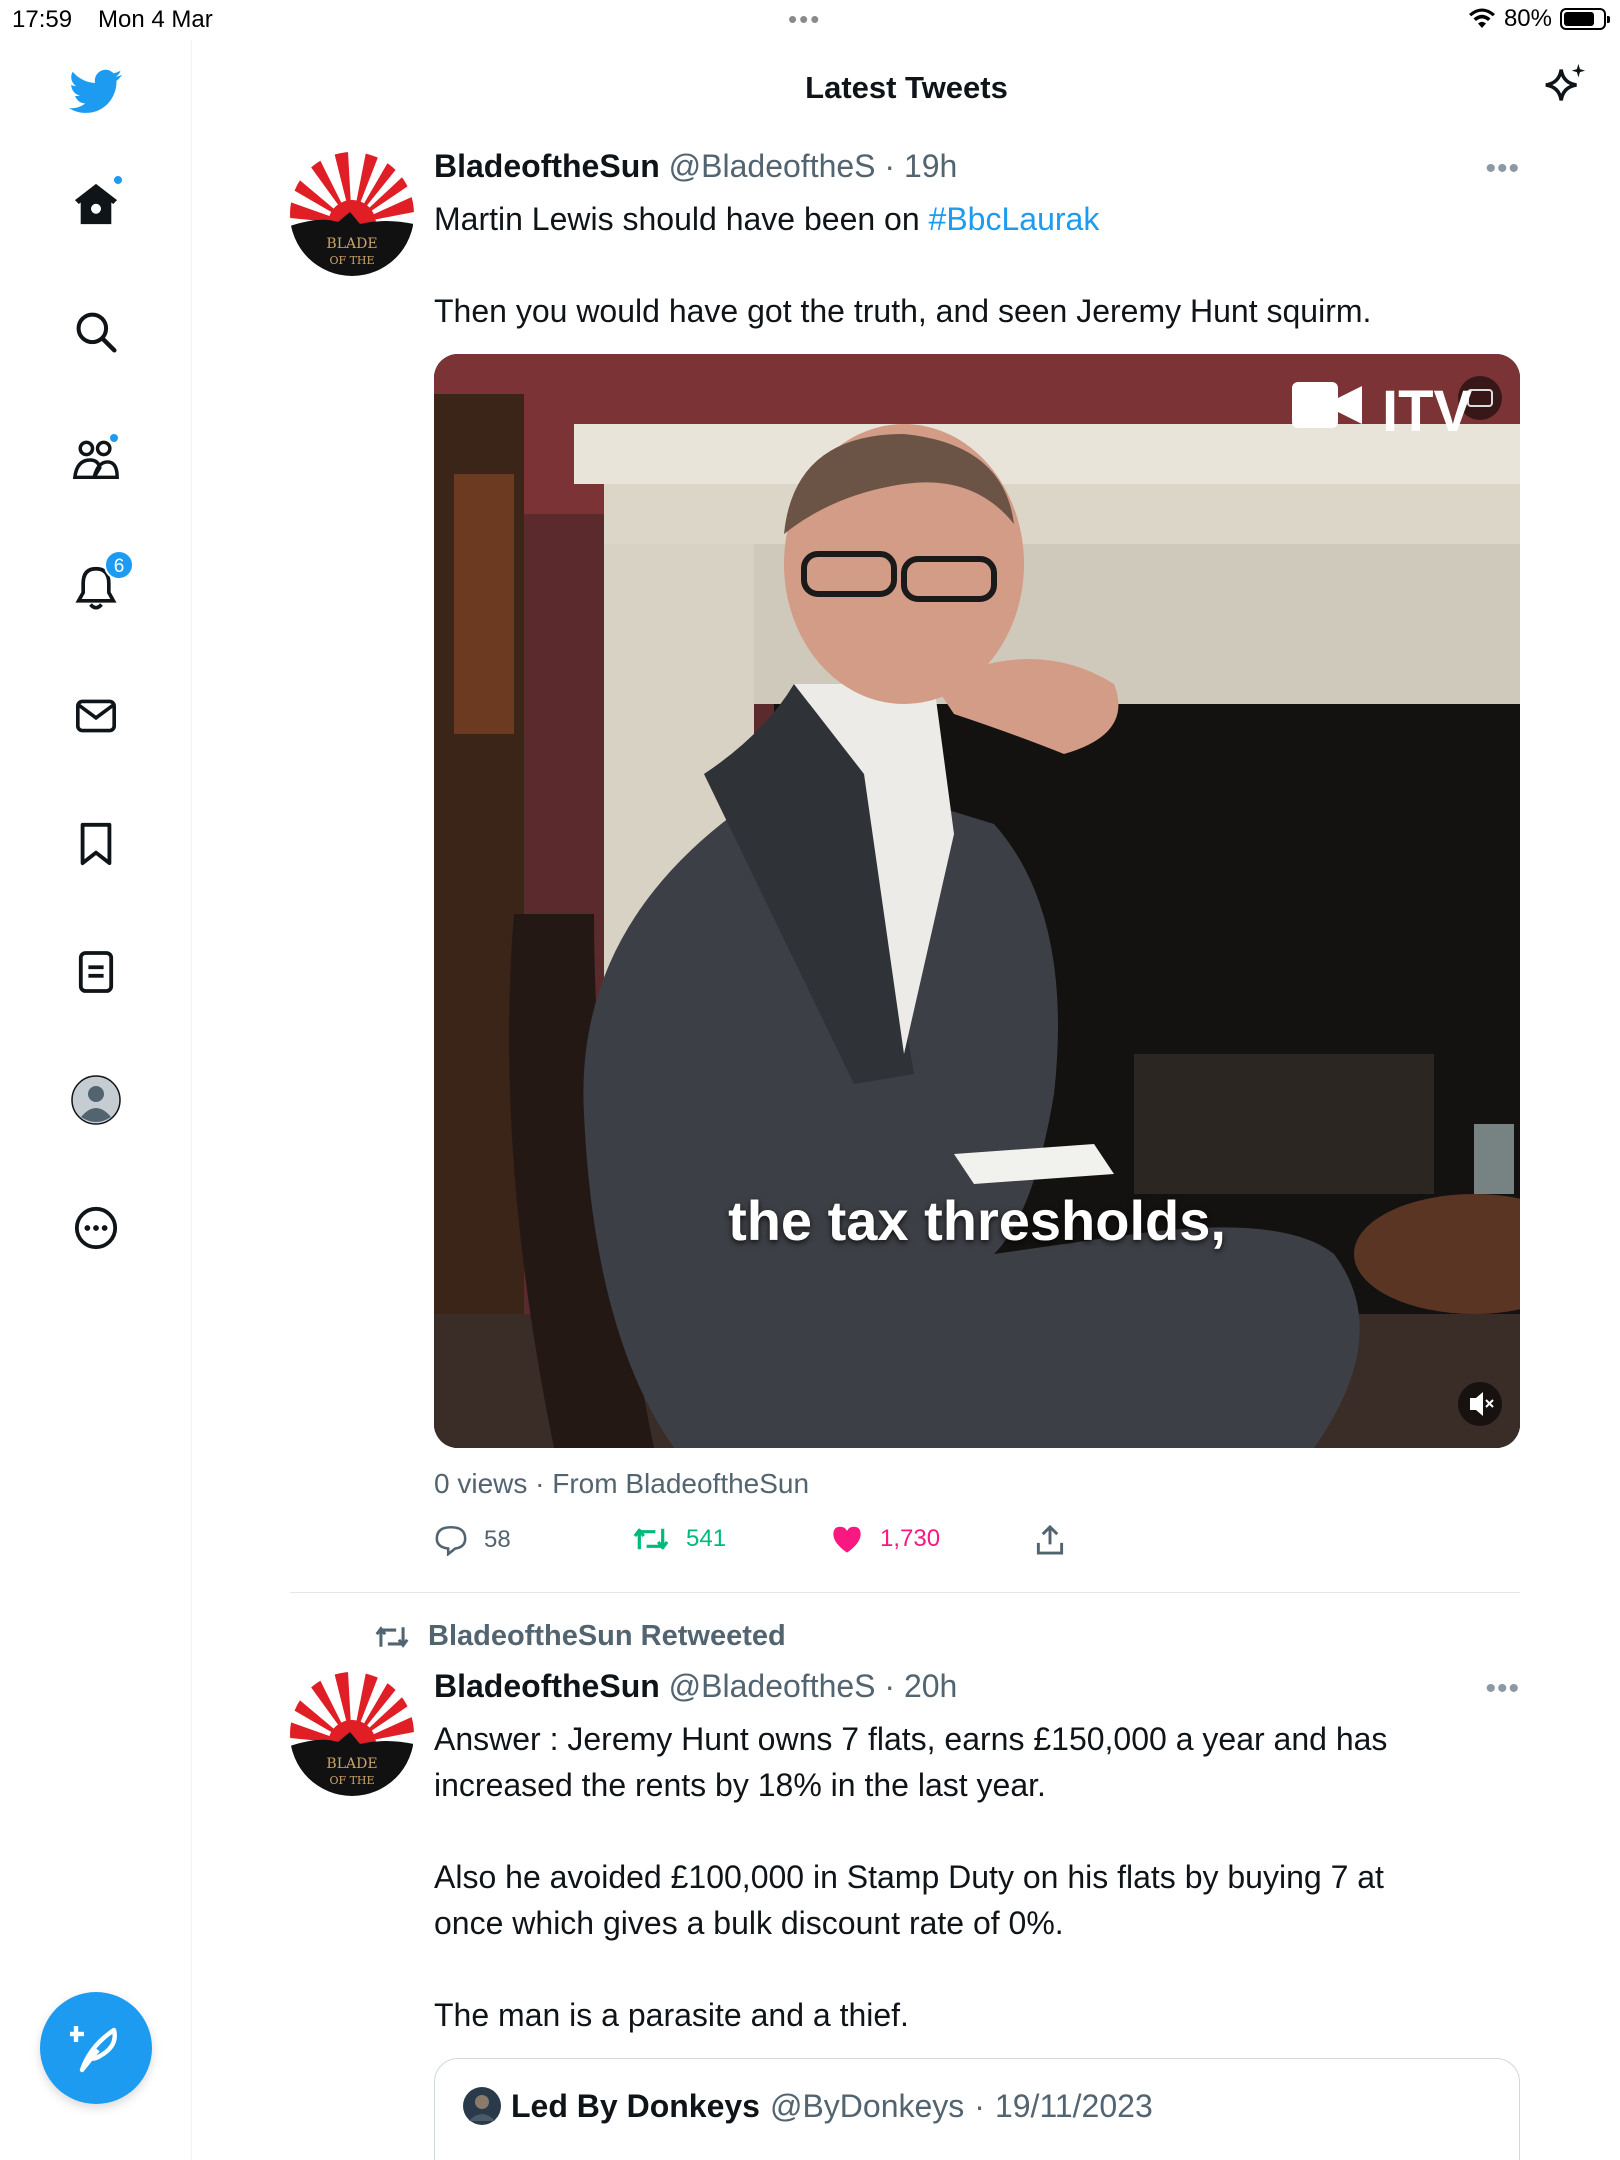 This screenshot has width=1620, height=2160. I want to click on hashtag-link: #BbcLaurak, so click(1014, 219).